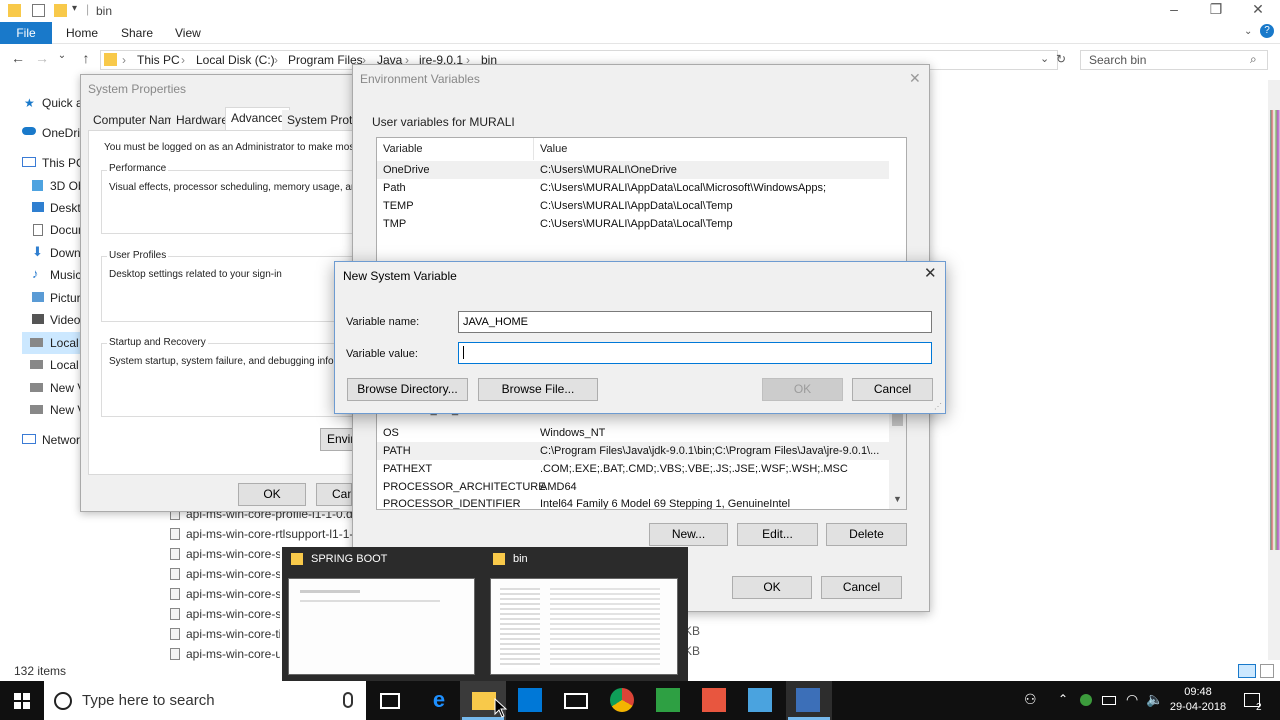  What do you see at coordinates (1044, 58) in the screenshot?
I see `address-dropdown-icon: ⌄` at bounding box center [1044, 58].